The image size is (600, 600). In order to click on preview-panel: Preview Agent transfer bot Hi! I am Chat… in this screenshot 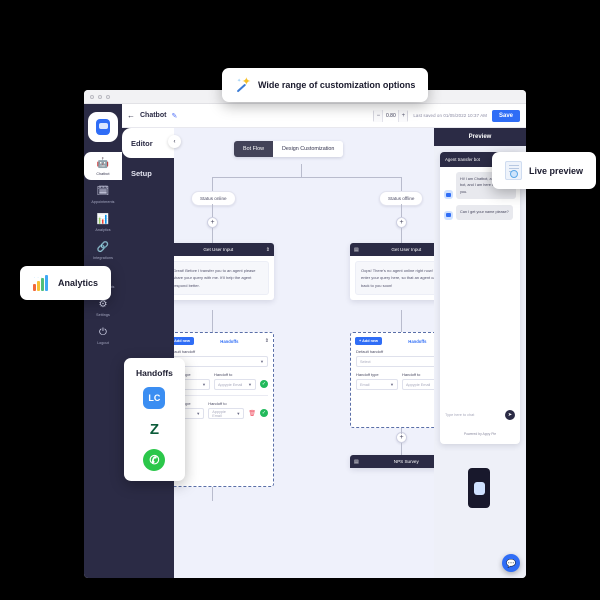, I will do `click(480, 353)`.